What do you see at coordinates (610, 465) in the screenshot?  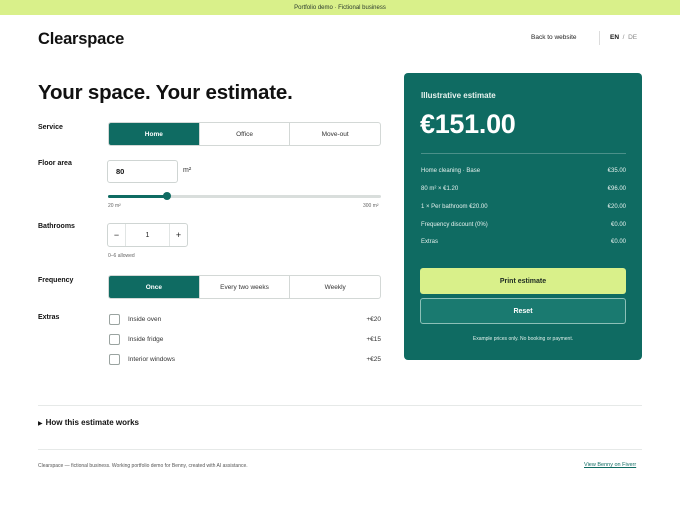 I see `fiverr-link: View Benny on Fiverr` at bounding box center [610, 465].